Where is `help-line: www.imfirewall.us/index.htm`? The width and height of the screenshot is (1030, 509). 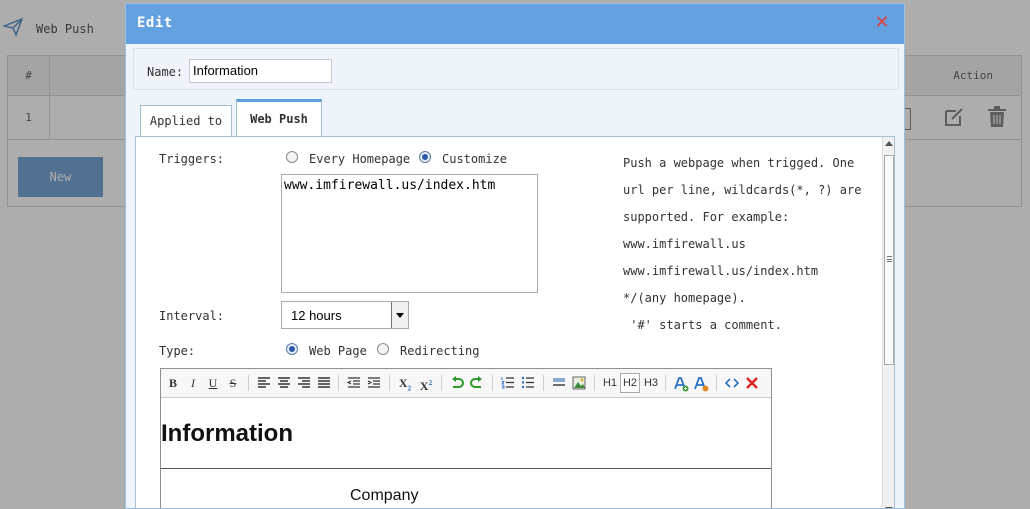 help-line: www.imfirewall.us/index.htm is located at coordinates (721, 271).